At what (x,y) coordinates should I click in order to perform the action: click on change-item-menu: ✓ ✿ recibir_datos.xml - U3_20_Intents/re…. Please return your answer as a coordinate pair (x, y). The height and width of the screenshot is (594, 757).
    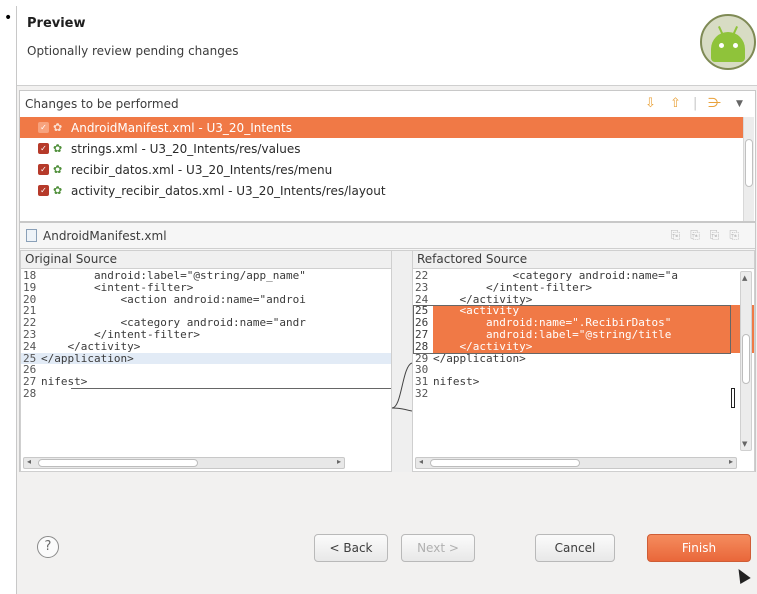
    Looking at the image, I should click on (382, 169).